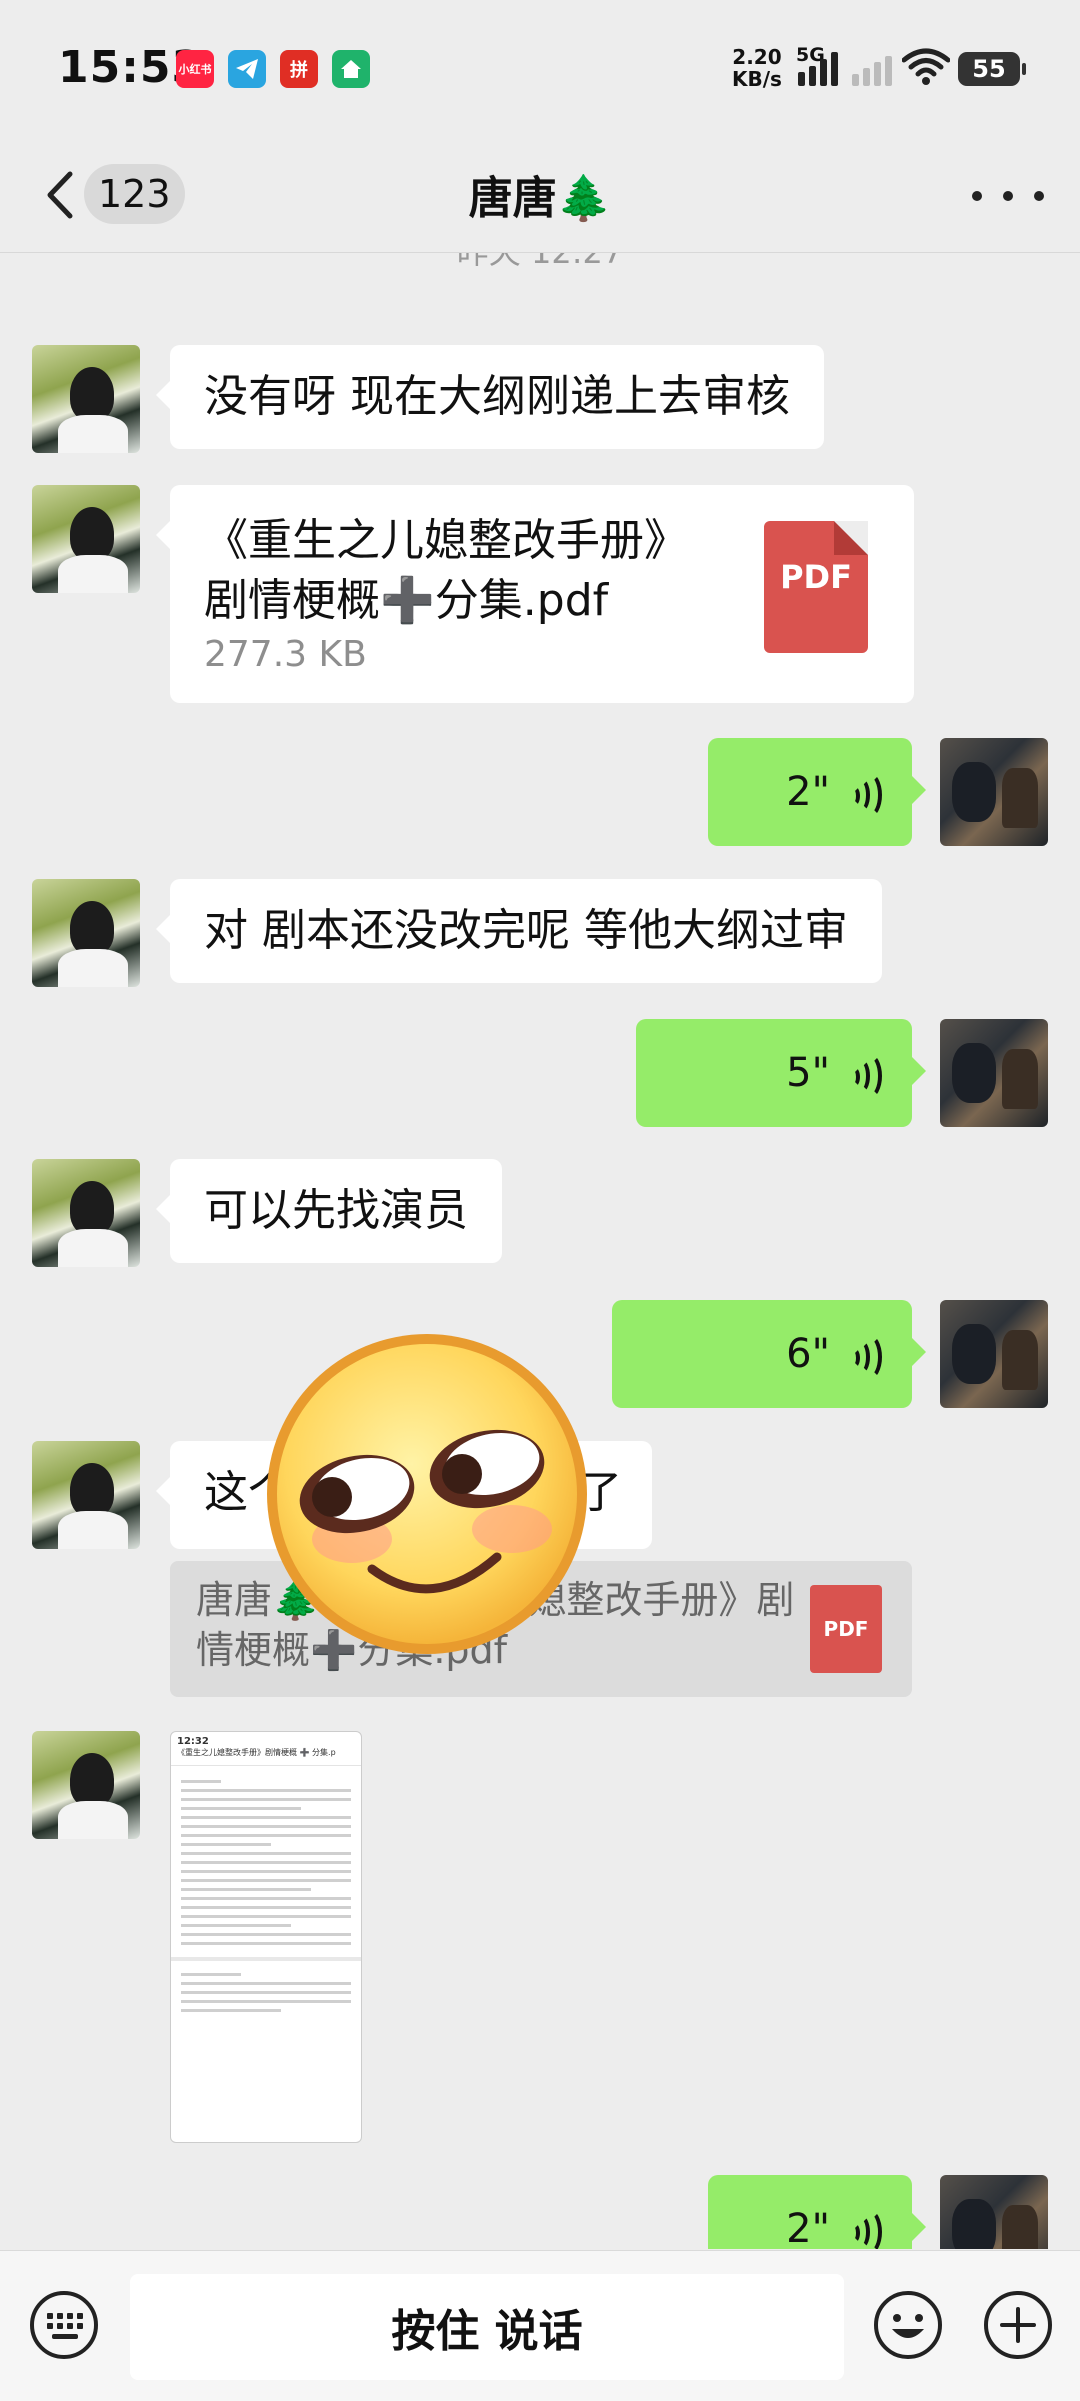 The image size is (1080, 2401). I want to click on hold-to-talk-button: 按住 说话, so click(487, 2327).